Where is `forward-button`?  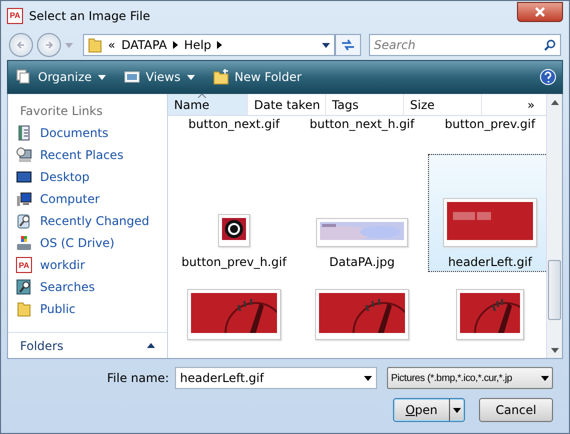 forward-button is located at coordinates (49, 45).